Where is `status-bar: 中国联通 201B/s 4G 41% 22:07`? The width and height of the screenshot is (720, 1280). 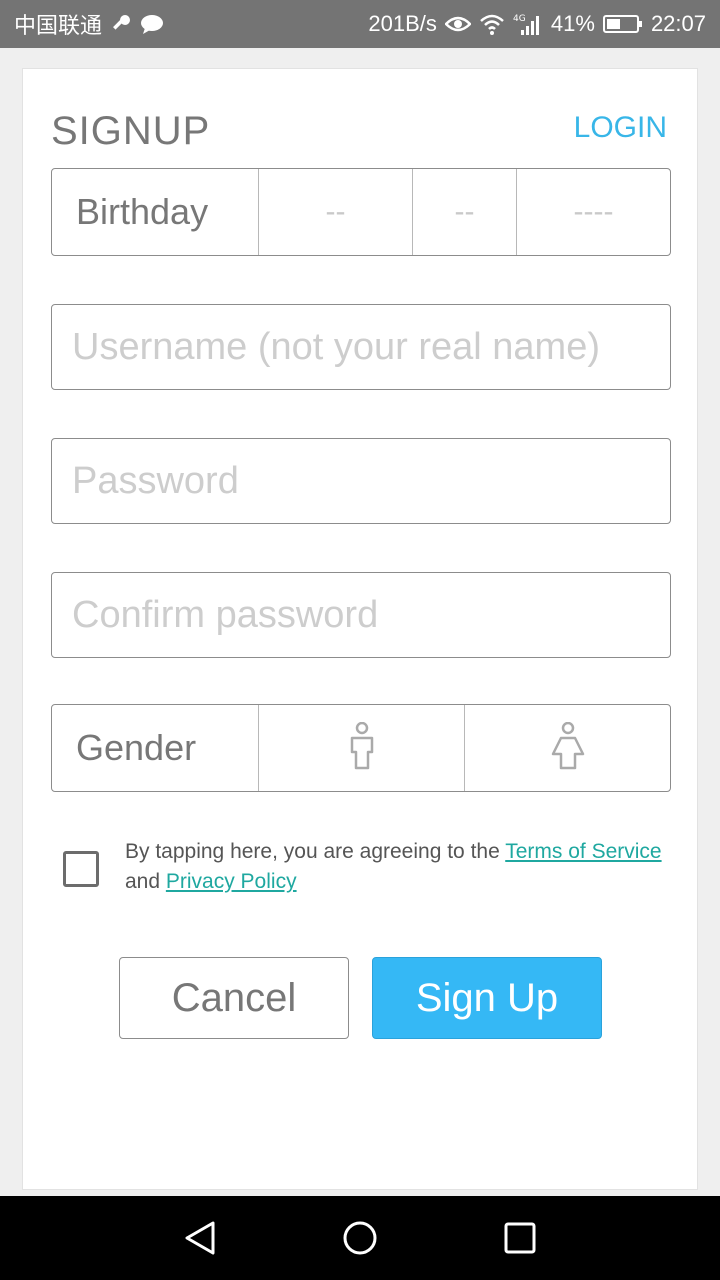
status-bar: 中国联通 201B/s 4G 41% 22:07 is located at coordinates (360, 24).